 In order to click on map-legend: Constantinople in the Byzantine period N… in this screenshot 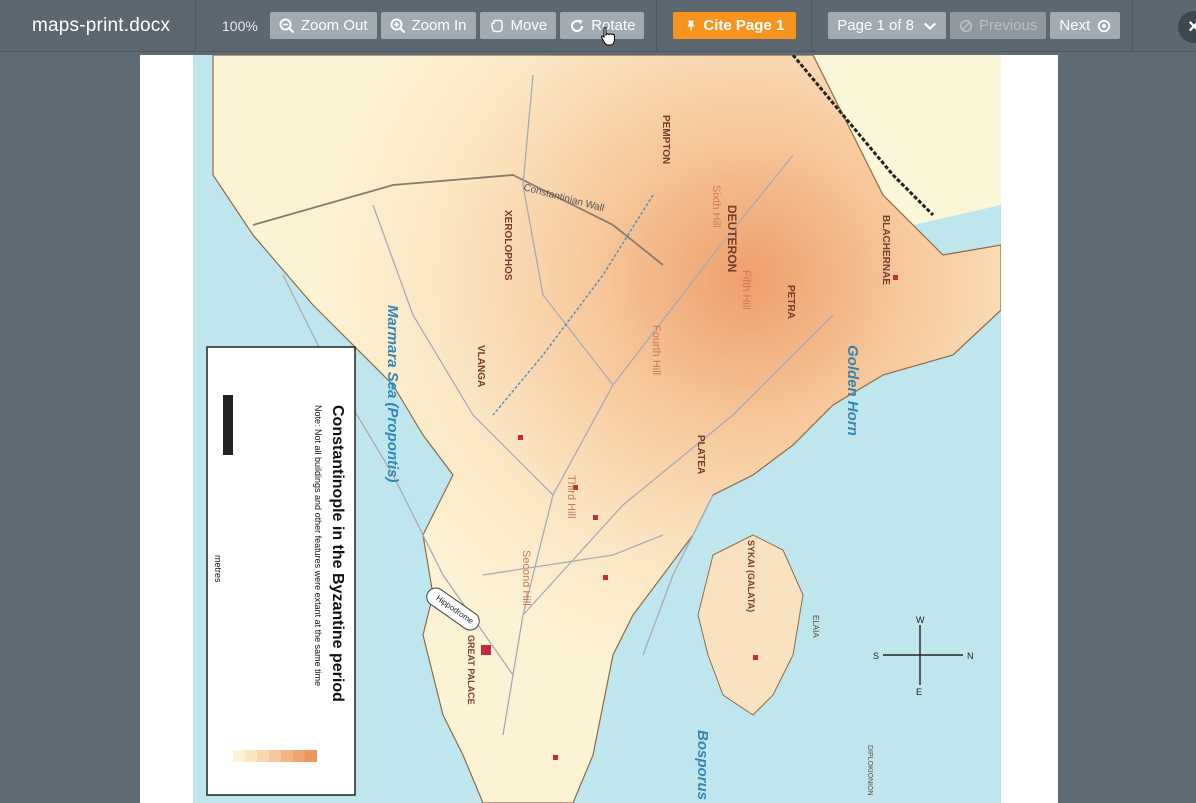, I will do `click(281, 571)`.